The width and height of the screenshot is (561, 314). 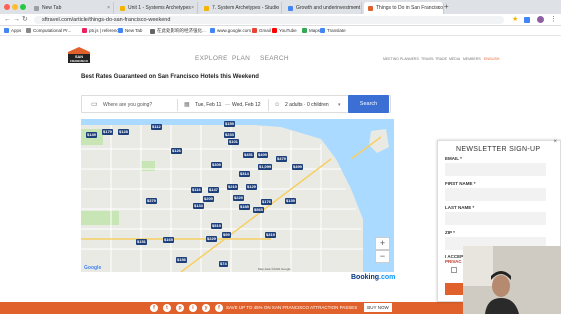 I want to click on close-window-icon, so click(x=7, y=7).